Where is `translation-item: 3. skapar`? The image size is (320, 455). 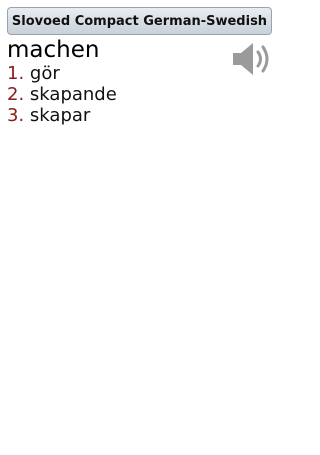
translation-item: 3. skapar is located at coordinates (62, 115).